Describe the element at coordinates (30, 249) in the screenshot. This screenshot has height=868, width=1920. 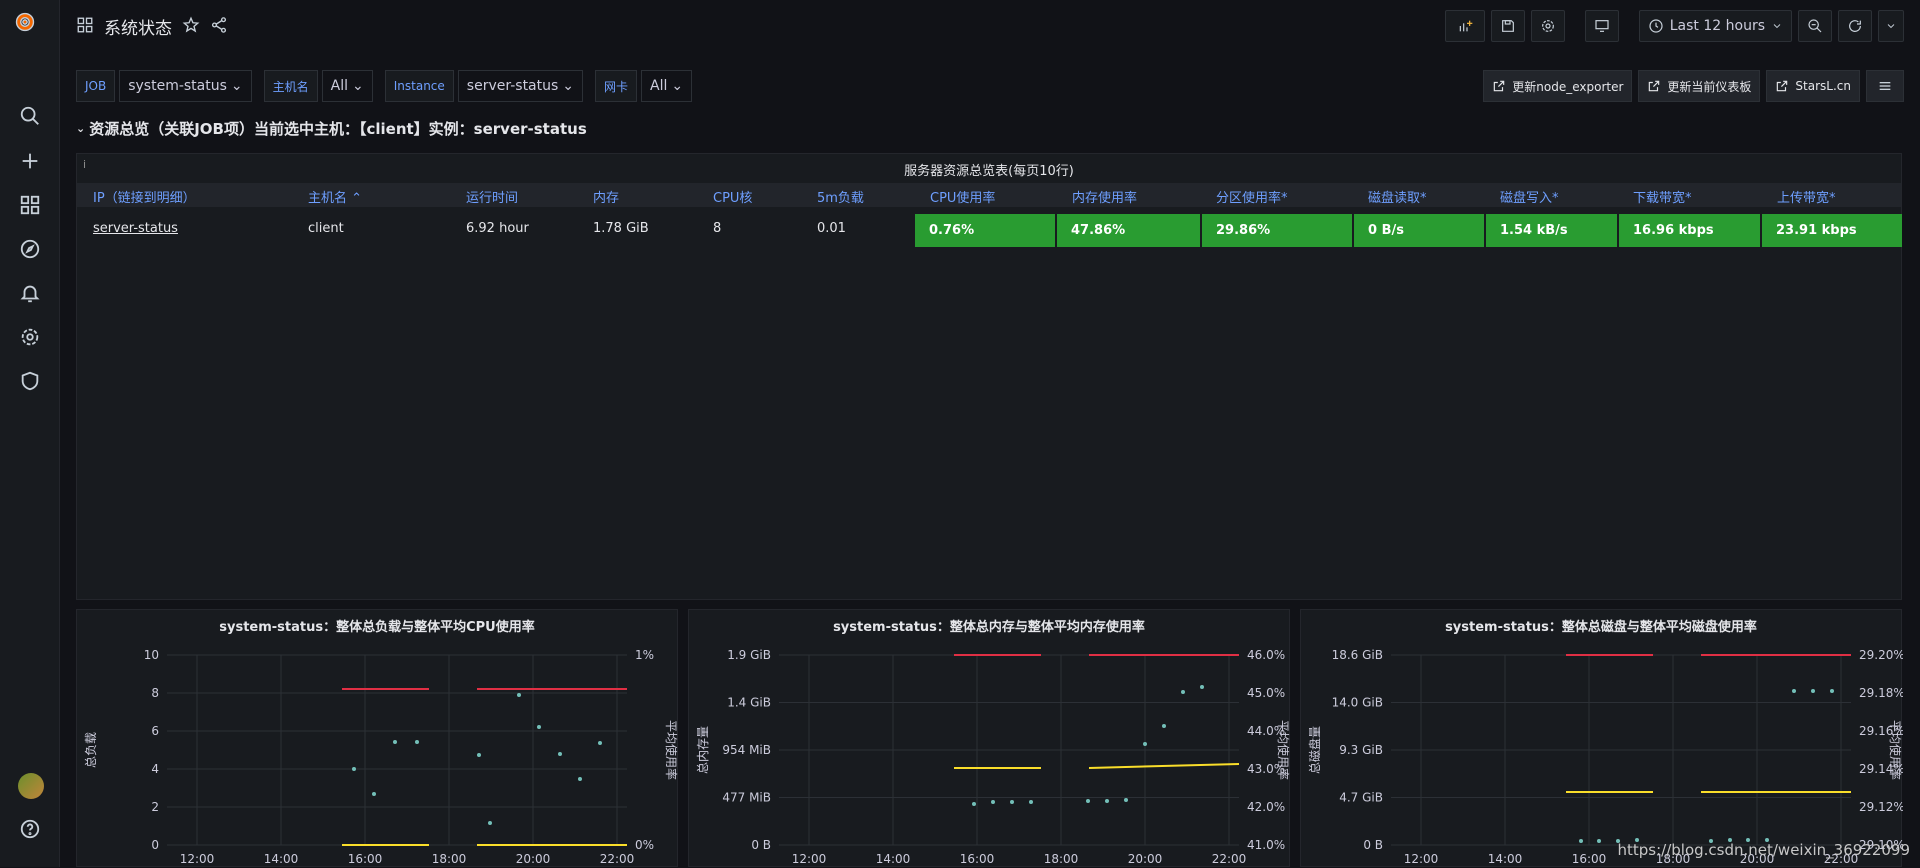
I see `explore-compass-icon` at that location.